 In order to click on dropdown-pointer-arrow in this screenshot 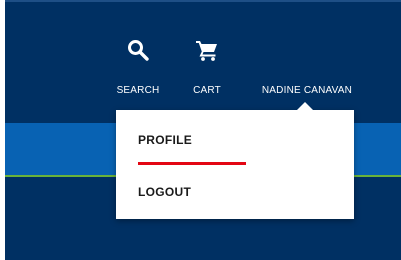, I will do `click(305, 106)`.